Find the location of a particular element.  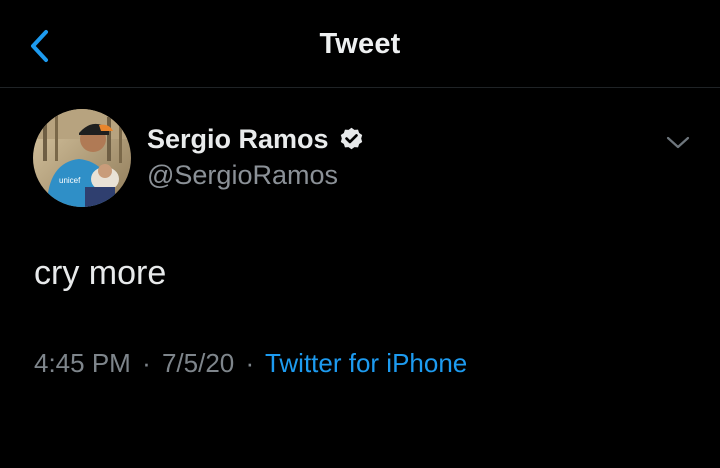

svg-text: unicef is located at coordinates (70, 180).